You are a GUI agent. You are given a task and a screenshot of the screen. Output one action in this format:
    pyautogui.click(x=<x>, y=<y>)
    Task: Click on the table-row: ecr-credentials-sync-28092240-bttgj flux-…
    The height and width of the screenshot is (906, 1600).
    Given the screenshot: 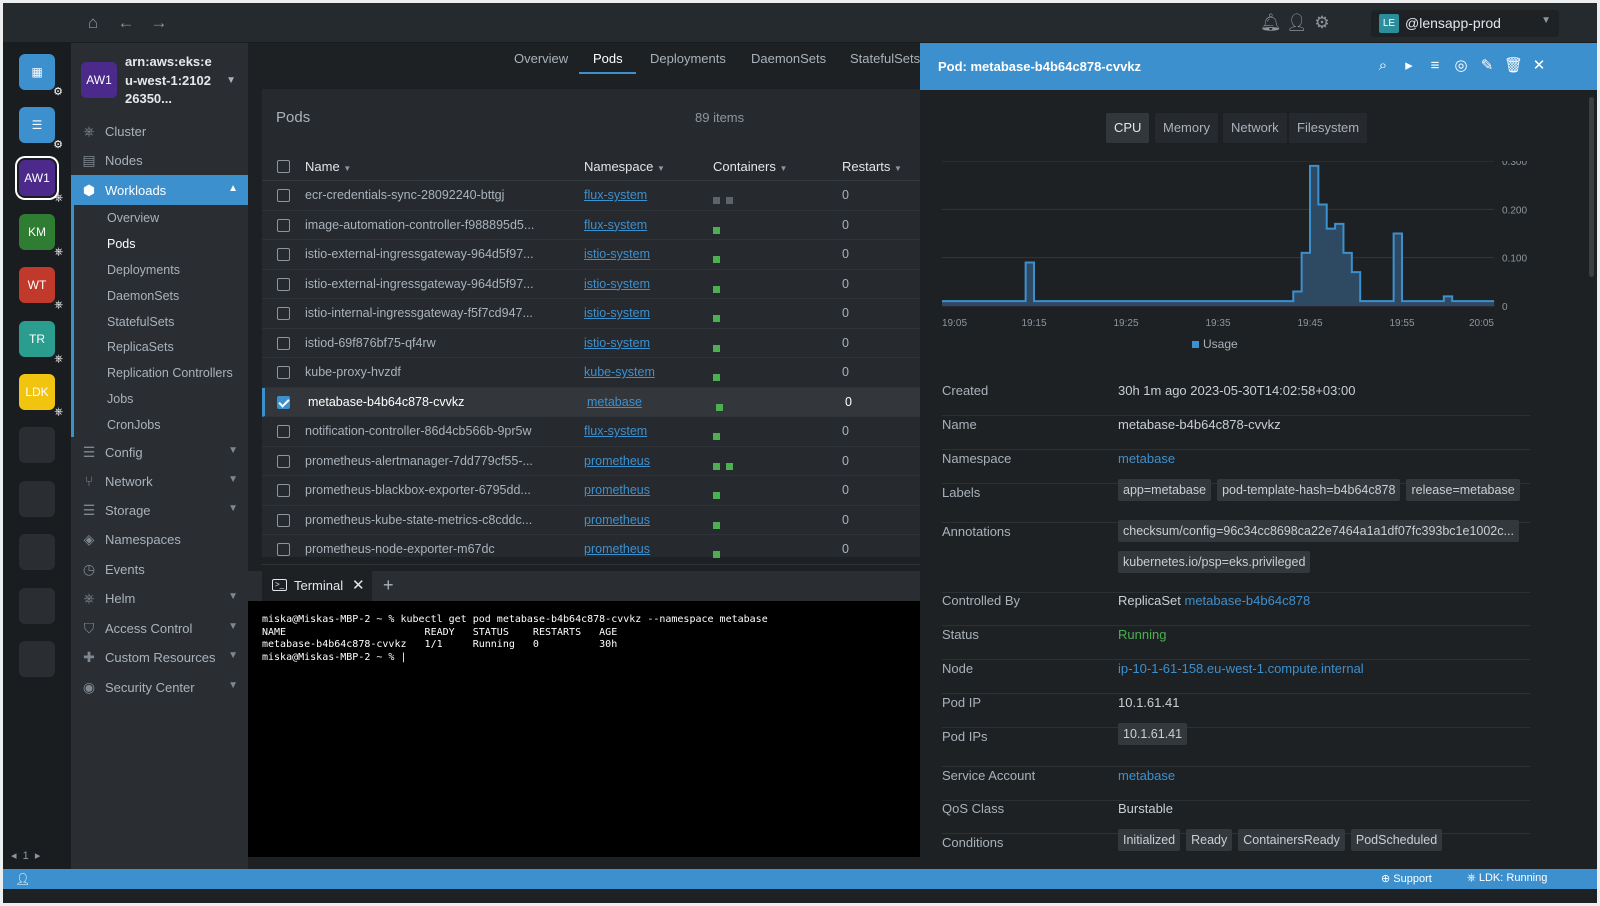 What is the action you would take?
    pyautogui.click(x=591, y=196)
    